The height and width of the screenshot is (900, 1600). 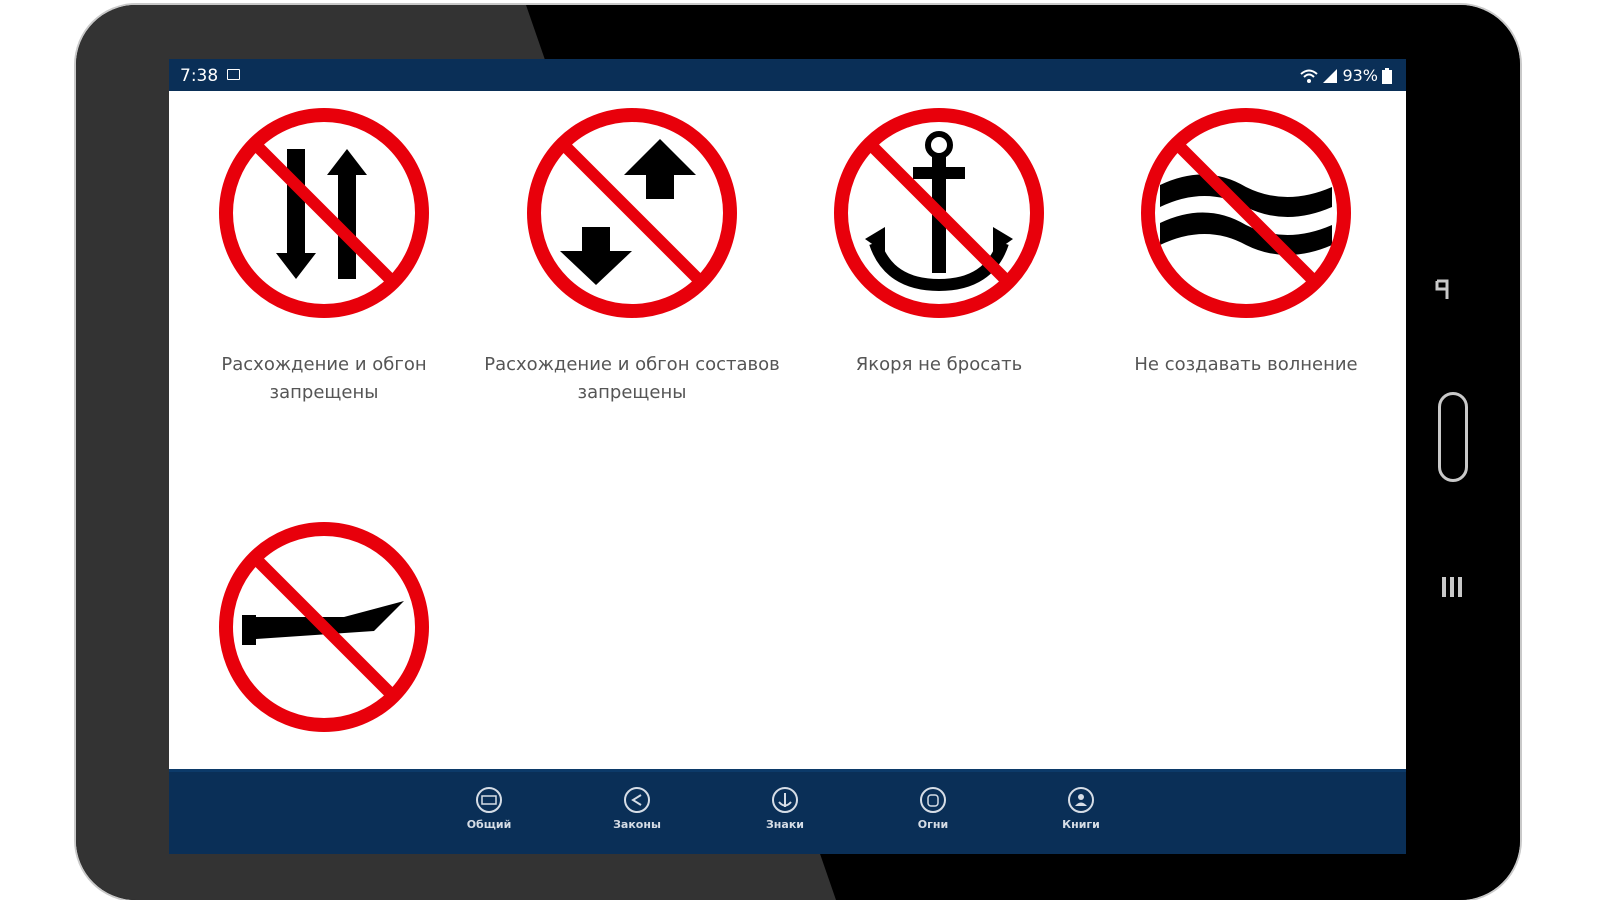 What do you see at coordinates (1360, 75) in the screenshot?
I see `battery-percent: 93%` at bounding box center [1360, 75].